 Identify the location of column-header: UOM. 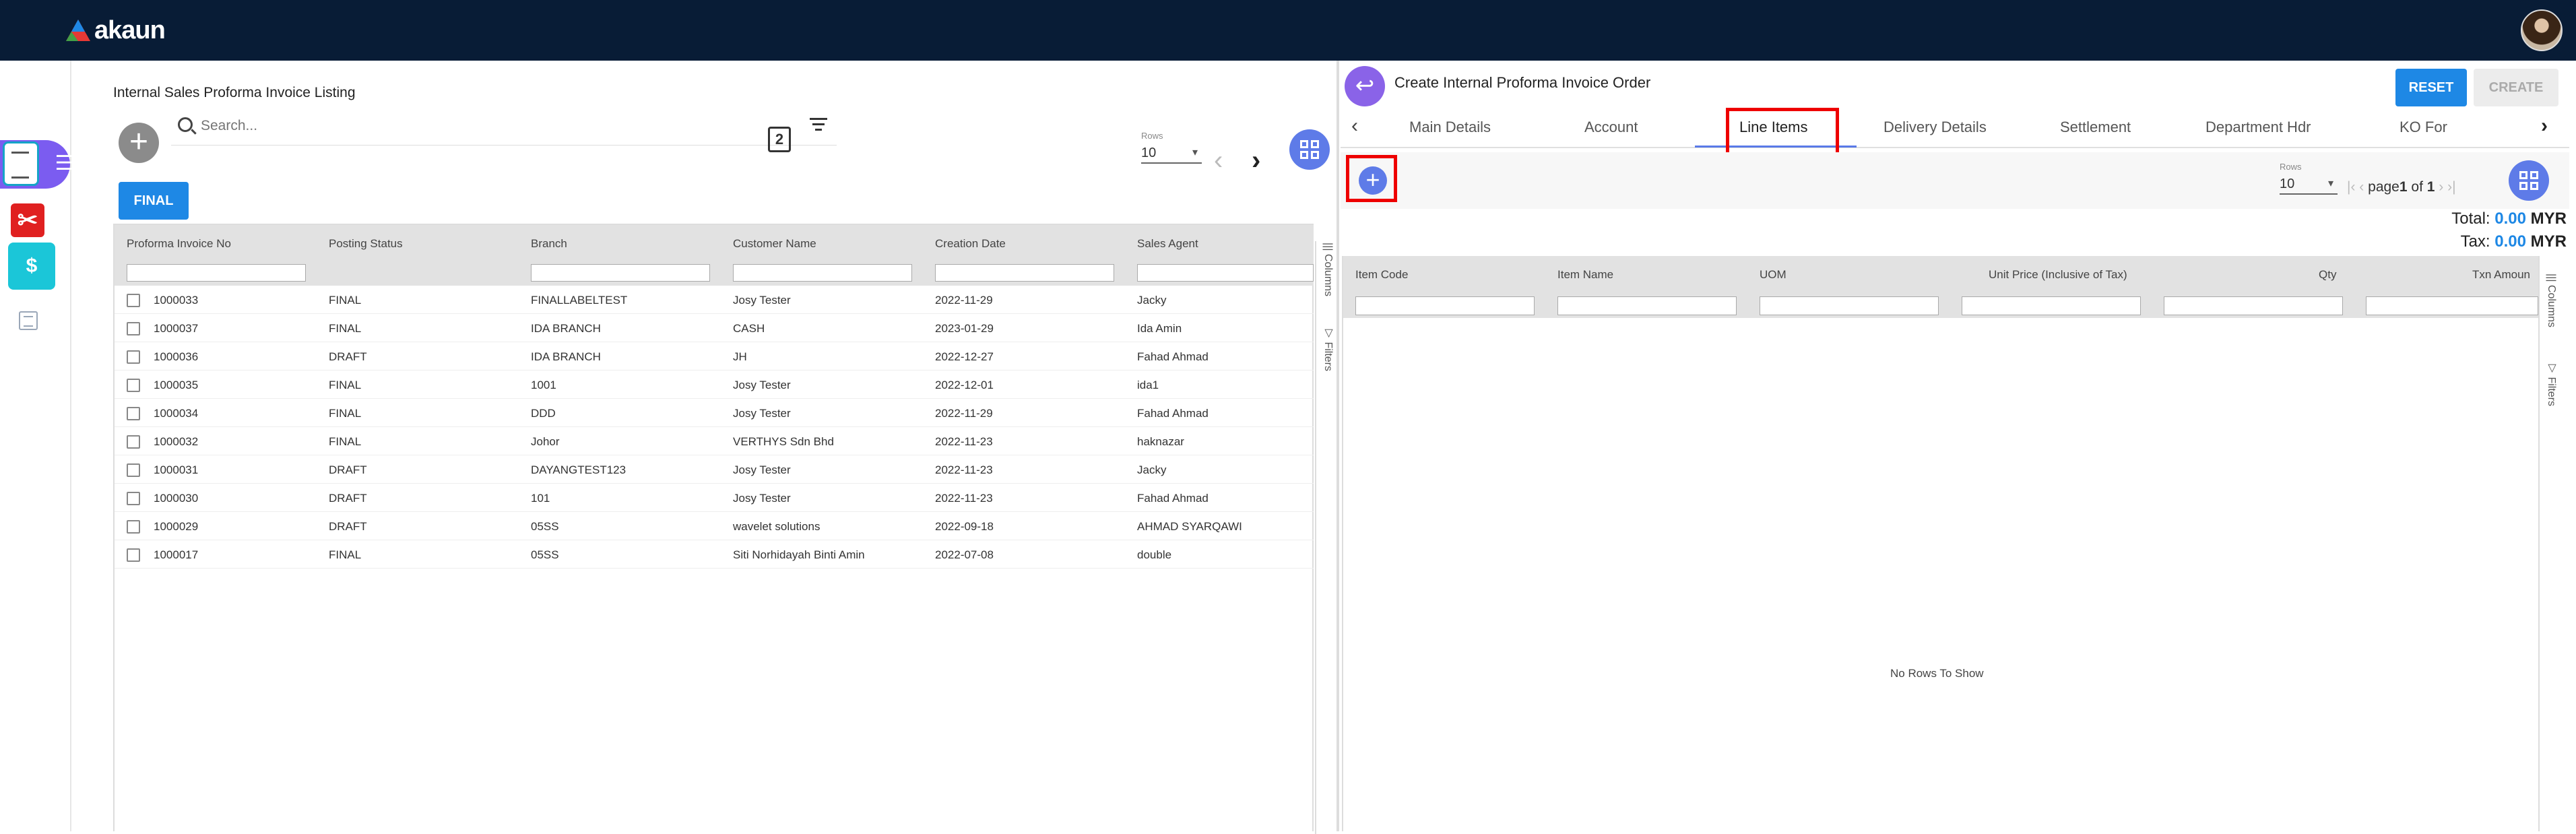
(1773, 275).